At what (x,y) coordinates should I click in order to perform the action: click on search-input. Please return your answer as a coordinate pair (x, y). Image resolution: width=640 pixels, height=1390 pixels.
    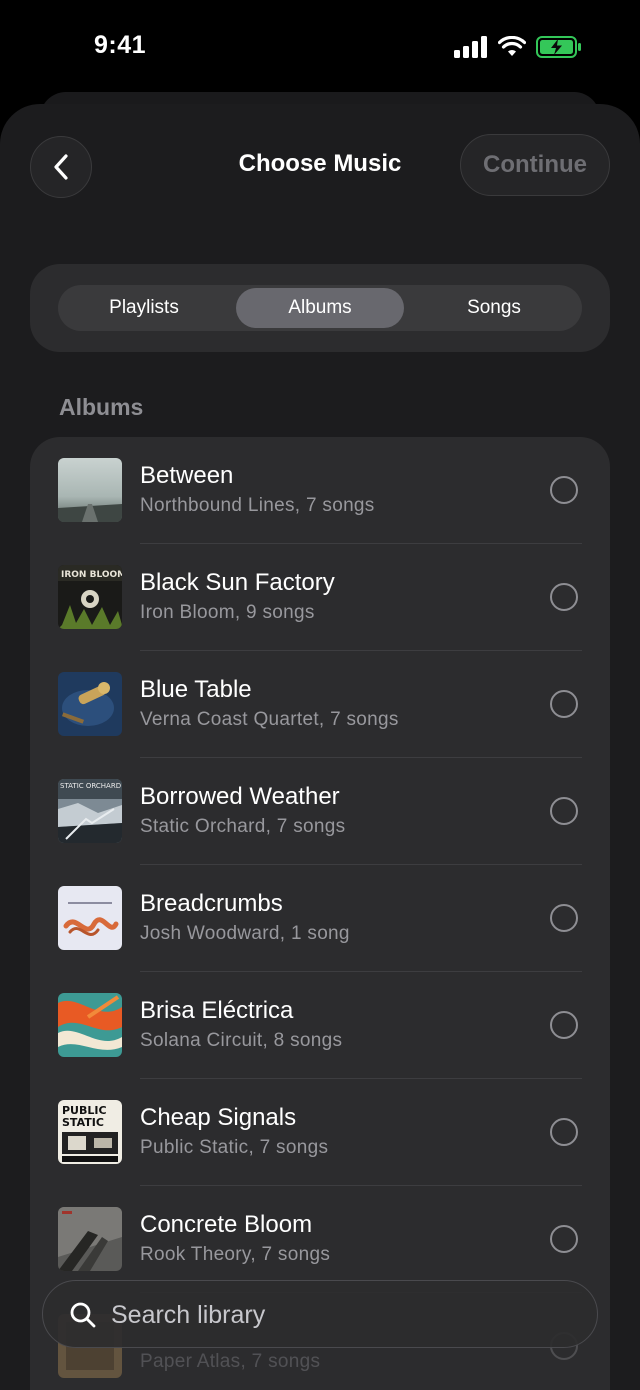
    Looking at the image, I should click on (341, 1315).